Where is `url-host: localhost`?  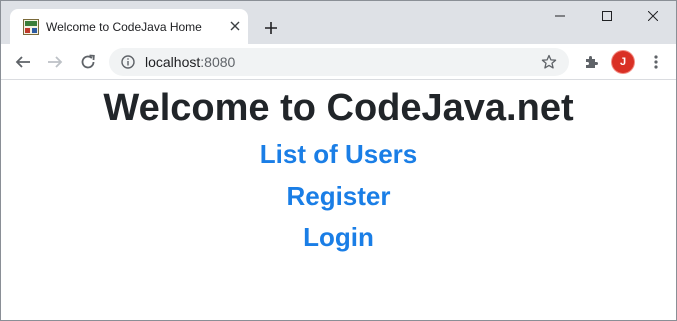 url-host: localhost is located at coordinates (173, 62).